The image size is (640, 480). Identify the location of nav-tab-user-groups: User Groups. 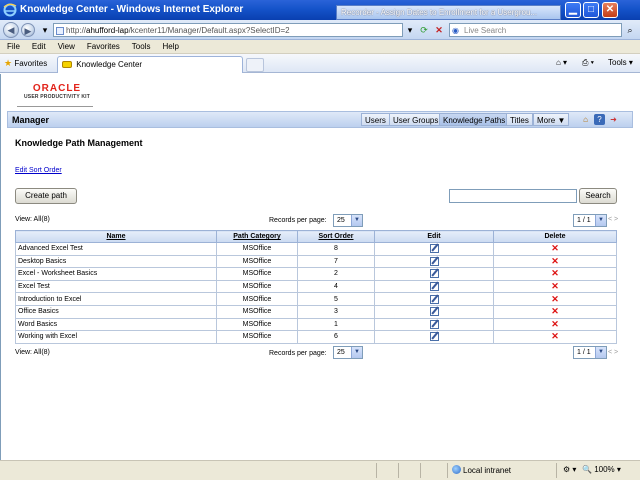
(416, 119).